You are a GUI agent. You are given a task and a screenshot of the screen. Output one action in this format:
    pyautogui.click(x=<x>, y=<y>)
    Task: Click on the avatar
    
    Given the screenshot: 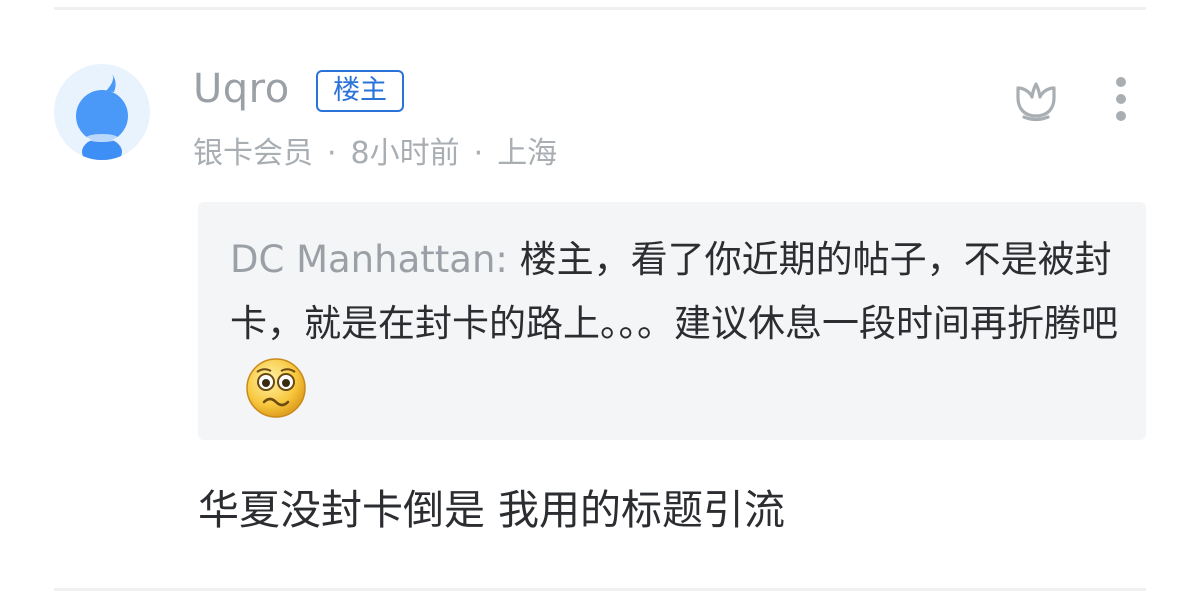 What is the action you would take?
    pyautogui.click(x=102, y=112)
    